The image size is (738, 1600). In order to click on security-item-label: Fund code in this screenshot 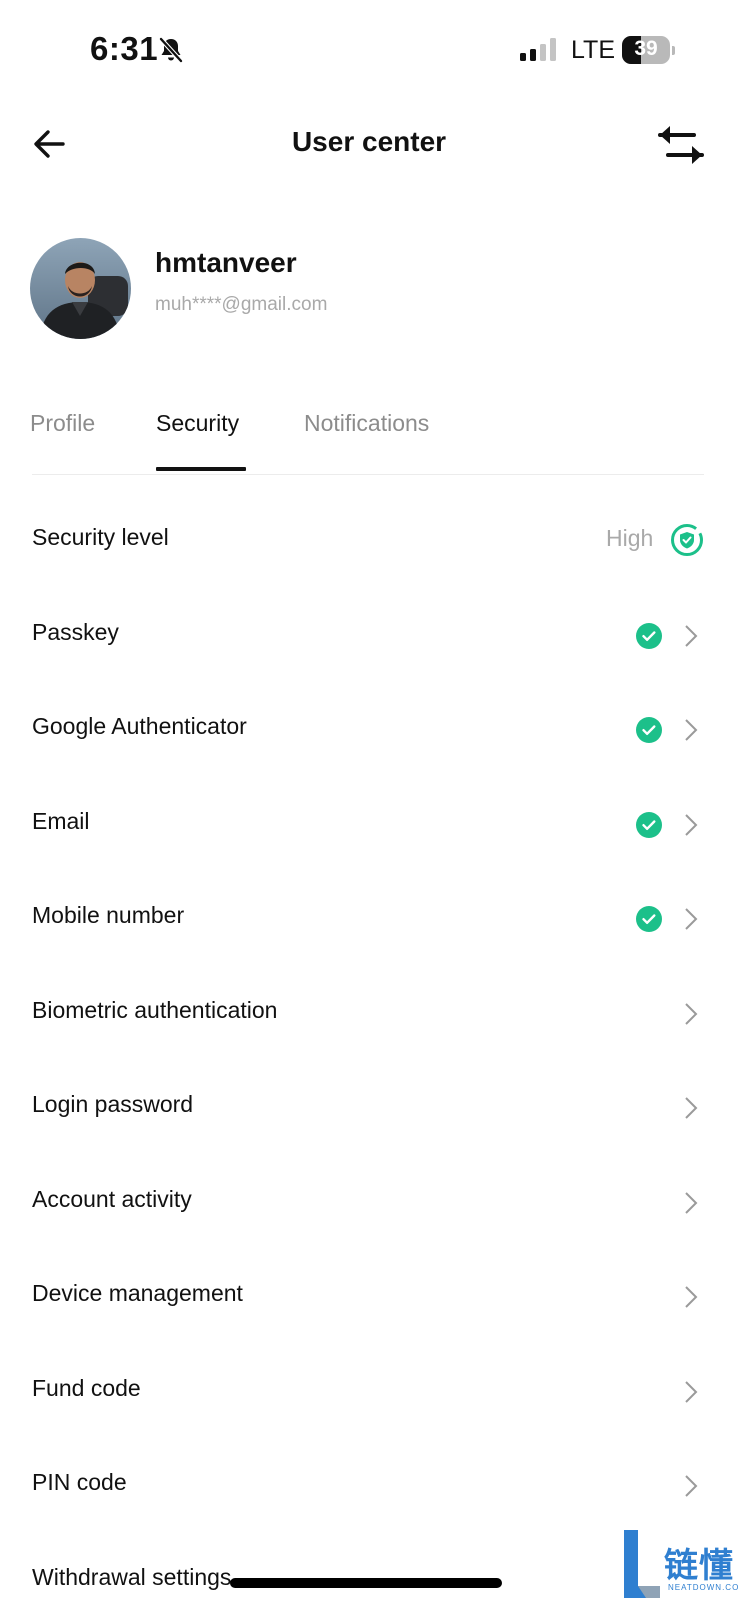, I will do `click(86, 1387)`.